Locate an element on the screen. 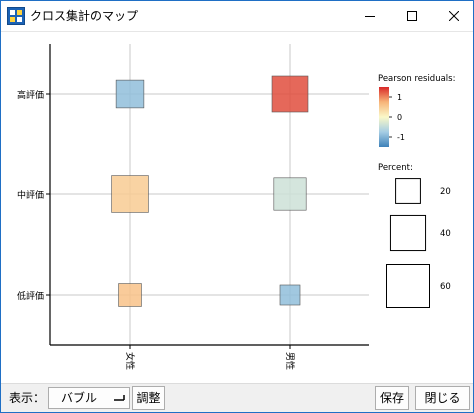 The image size is (474, 413). display-label: 表示： is located at coordinates (27, 398).